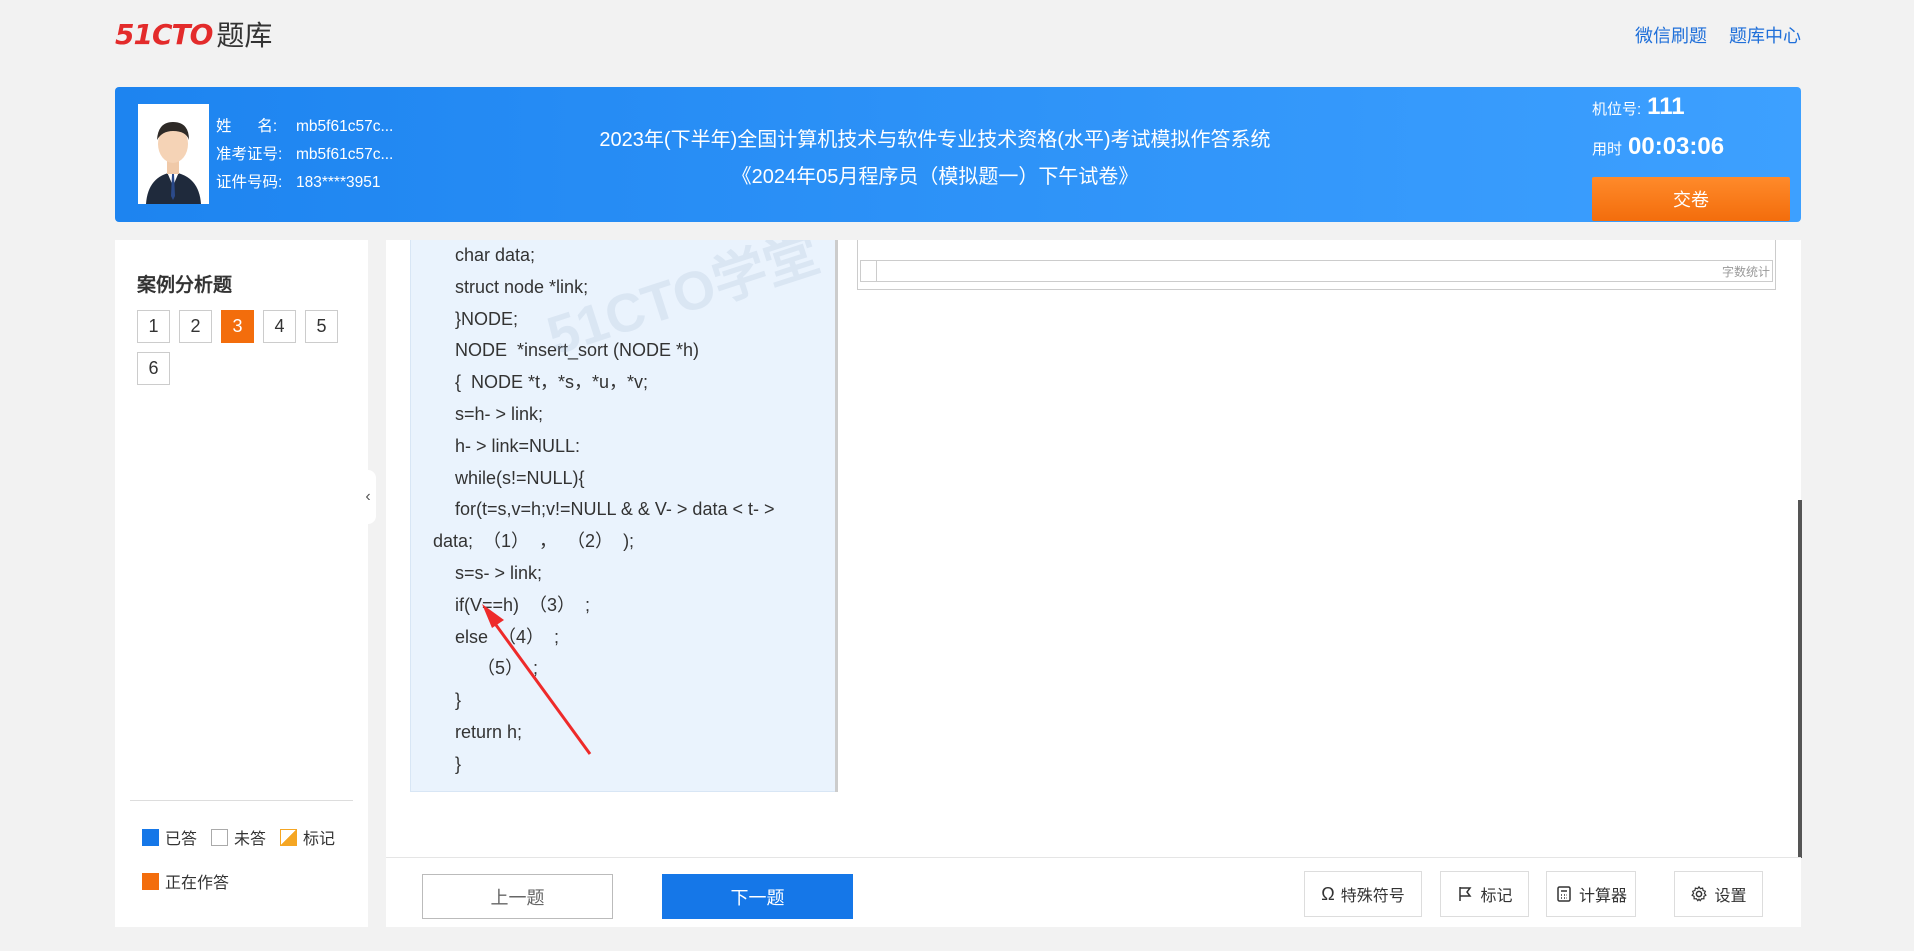 Image resolution: width=1914 pixels, height=951 pixels. What do you see at coordinates (249, 182) in the screenshot?
I see `id-label: 证件号码:` at bounding box center [249, 182].